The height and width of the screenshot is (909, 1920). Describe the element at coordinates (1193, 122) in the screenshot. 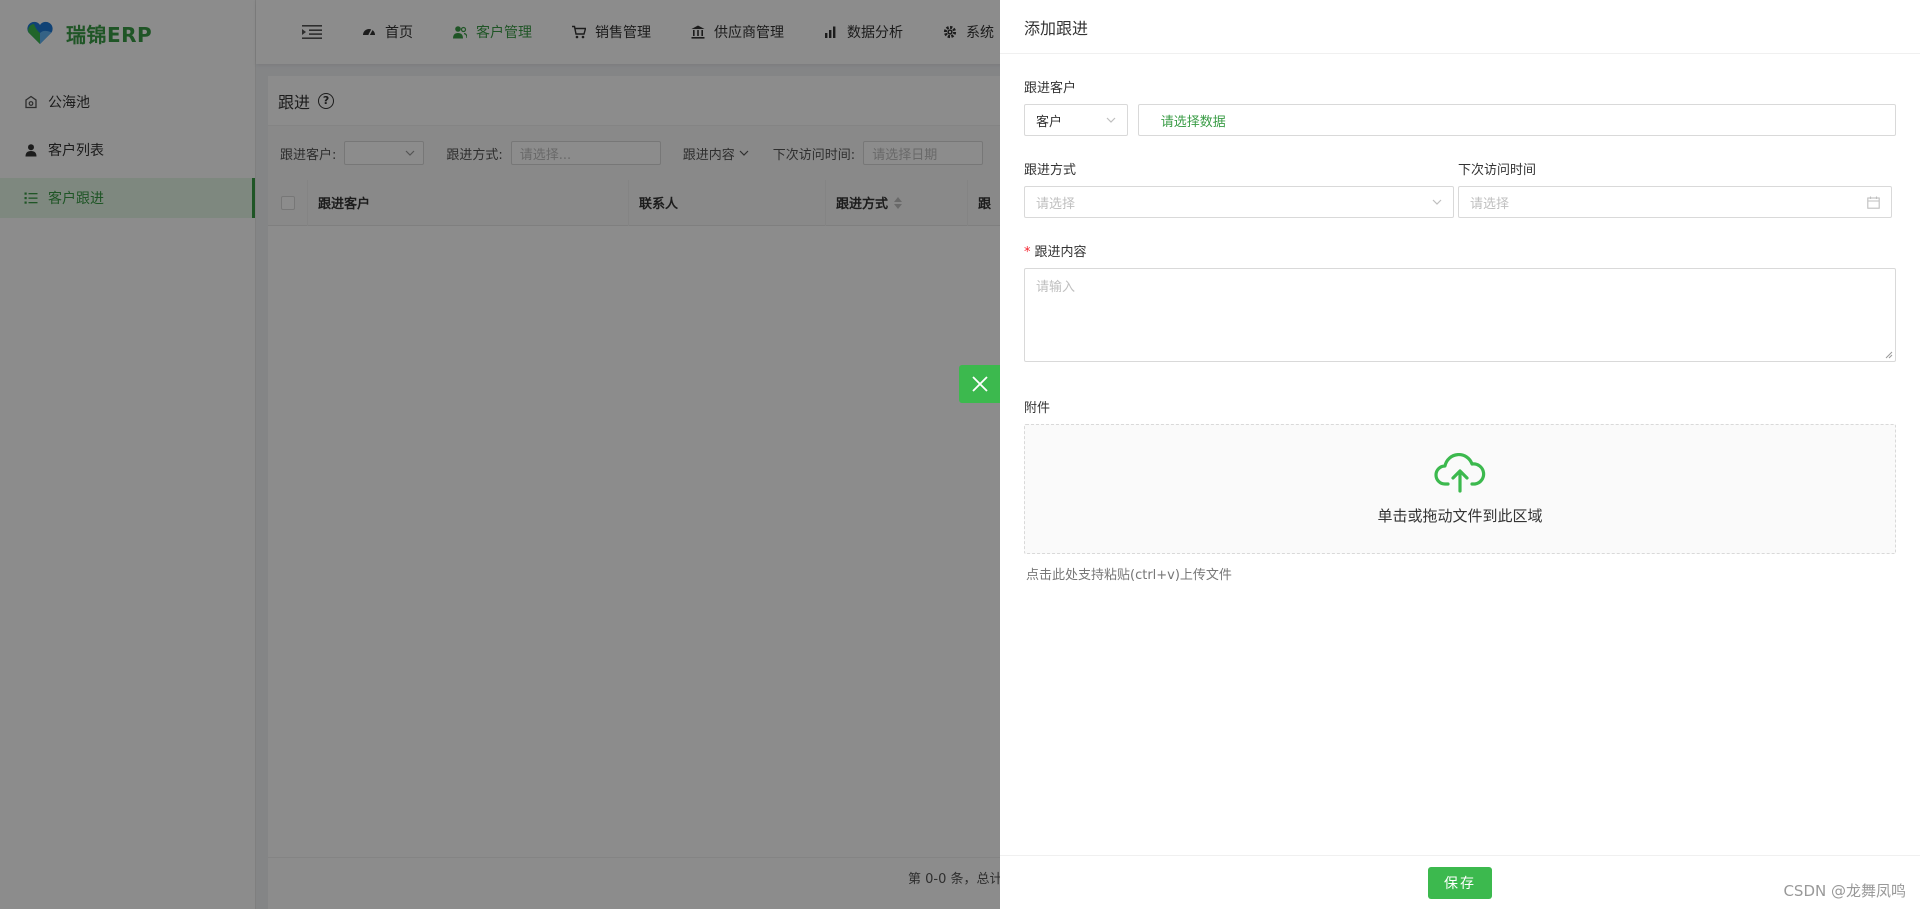

I see `customer-data-placeholder: 请选择数据` at that location.